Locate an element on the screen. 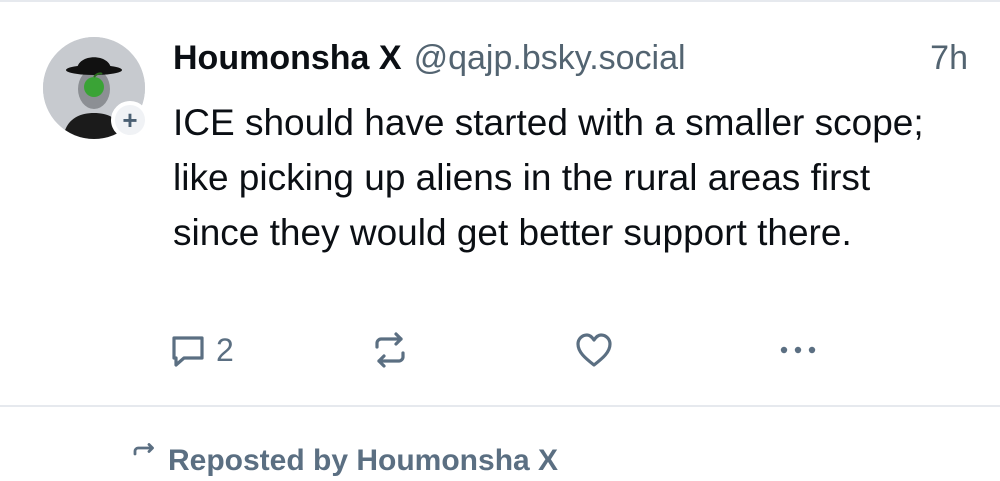  avatar-container: + is located at coordinates (96, 89).